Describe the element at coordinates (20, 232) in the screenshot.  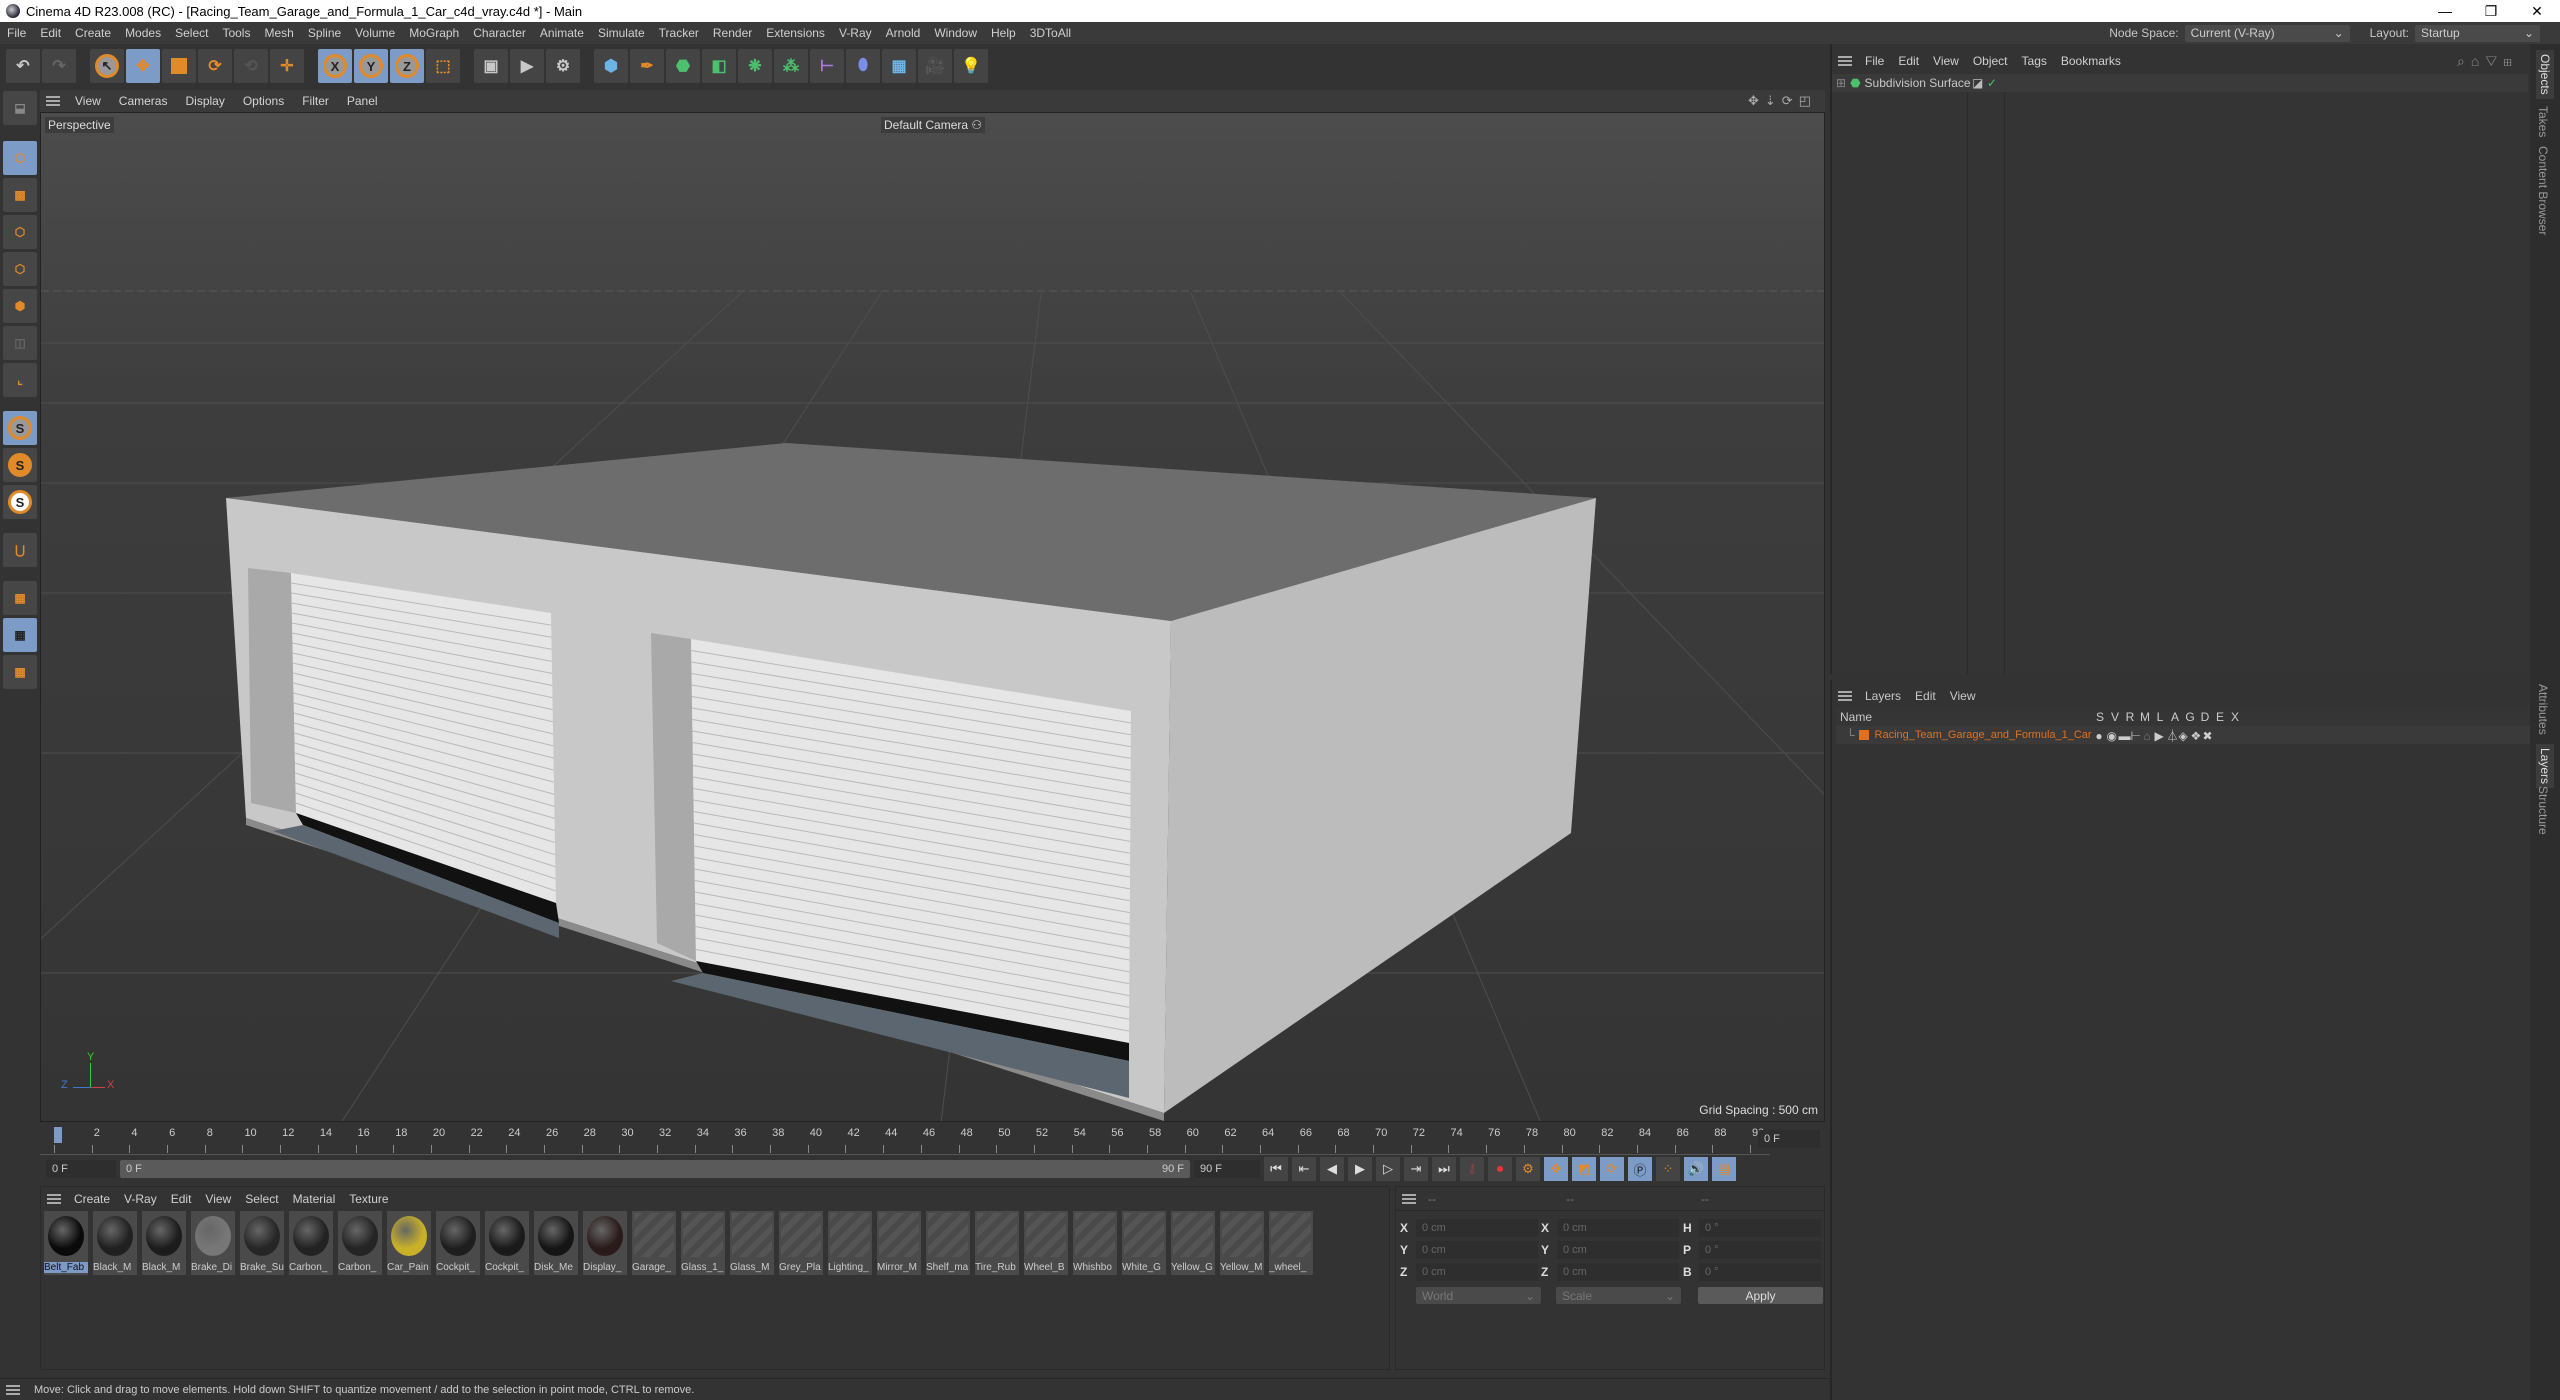
I see `points-mode-button: ⬡` at that location.